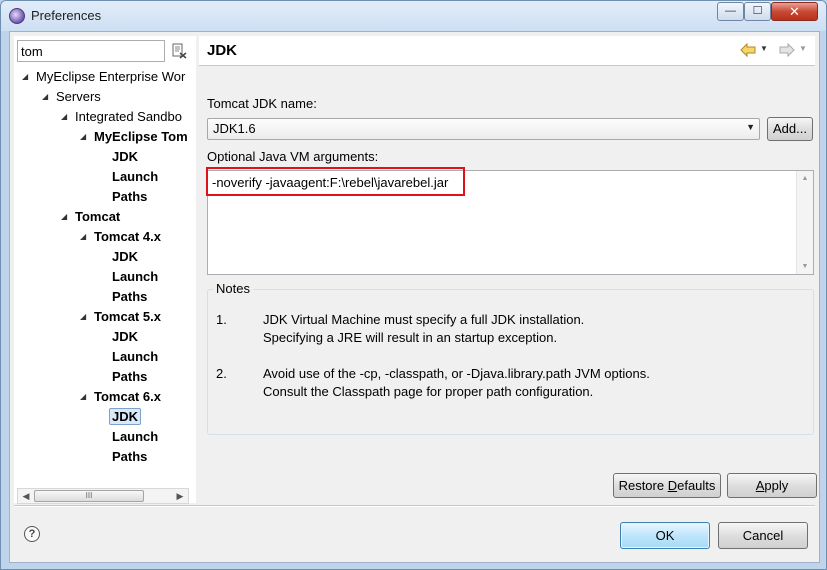  I want to click on note-number: 1., so click(221, 319).